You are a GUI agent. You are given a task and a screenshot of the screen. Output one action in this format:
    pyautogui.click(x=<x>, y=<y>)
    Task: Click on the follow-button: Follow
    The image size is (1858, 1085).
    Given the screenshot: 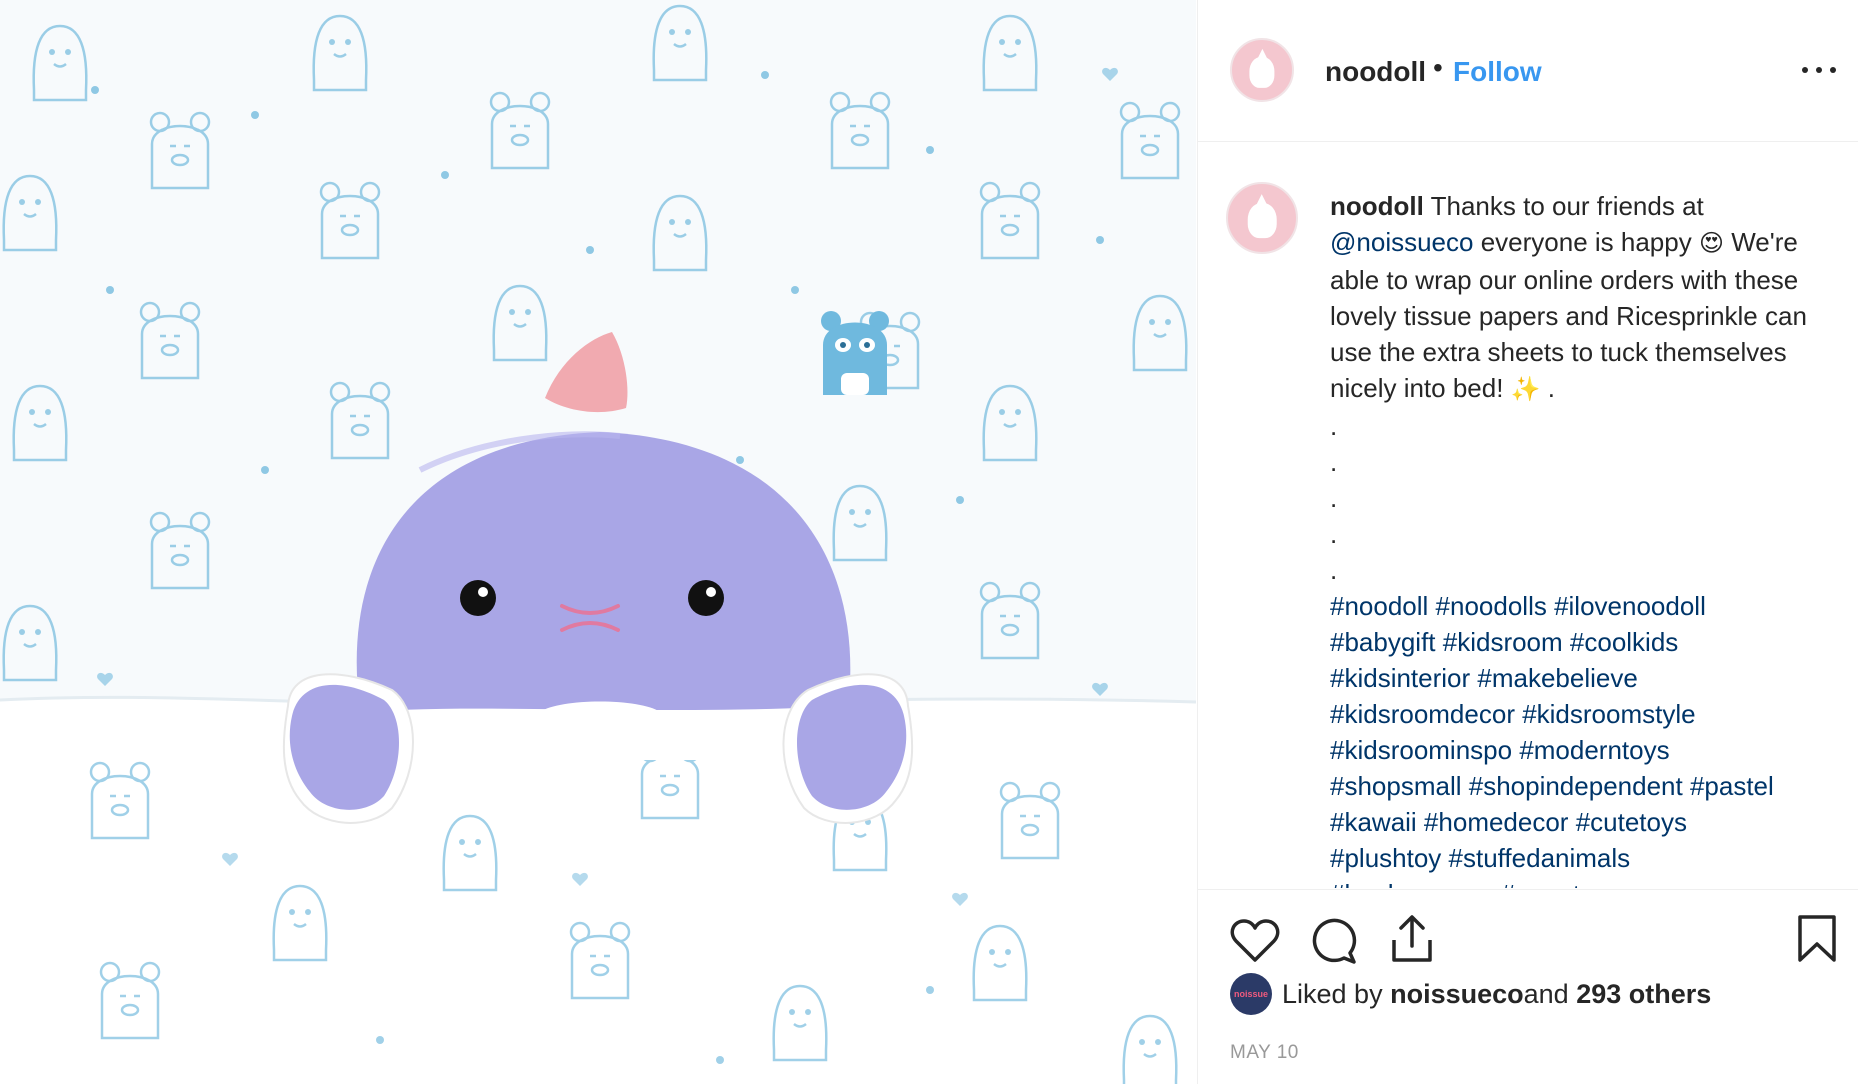 What is the action you would take?
    pyautogui.click(x=1497, y=72)
    